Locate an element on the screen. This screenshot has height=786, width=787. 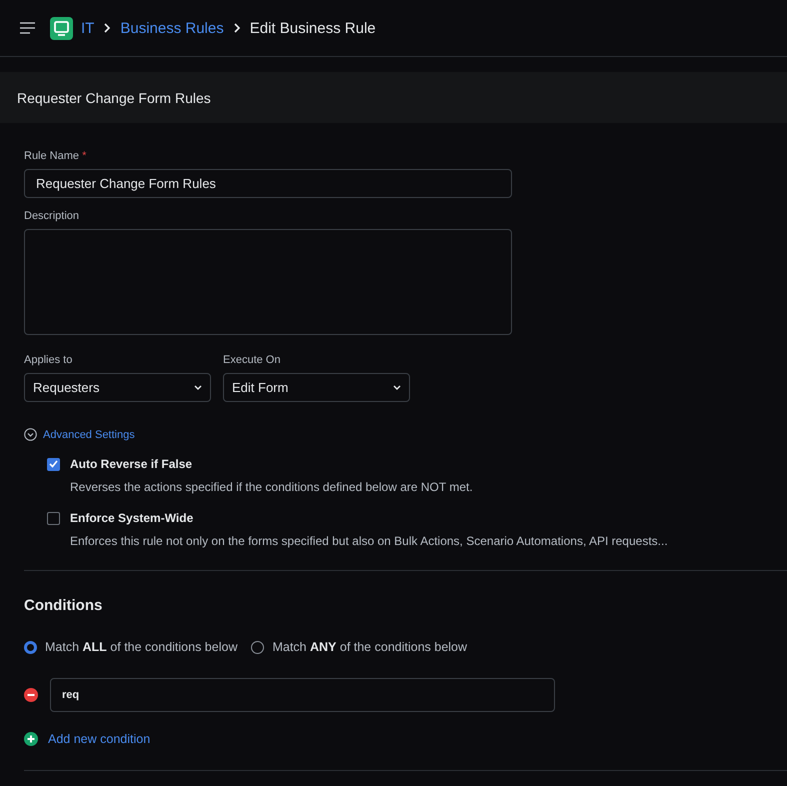
page-title: Edit Business Rule is located at coordinates (313, 28).